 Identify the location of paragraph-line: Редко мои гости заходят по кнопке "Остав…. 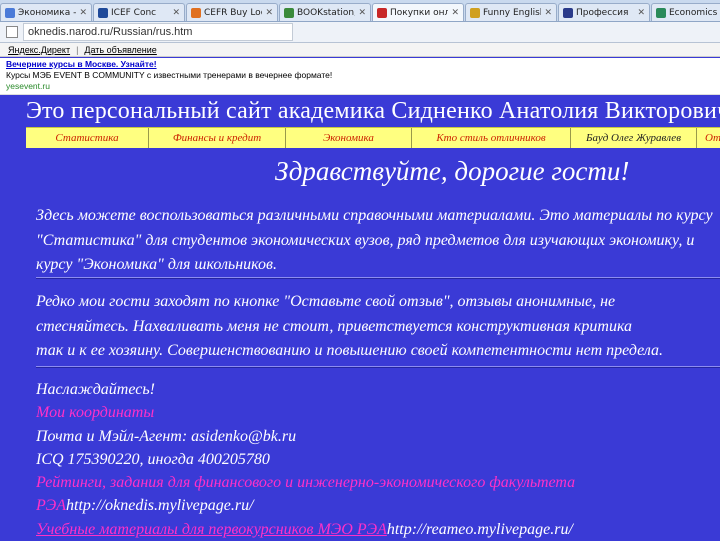
(326, 301).